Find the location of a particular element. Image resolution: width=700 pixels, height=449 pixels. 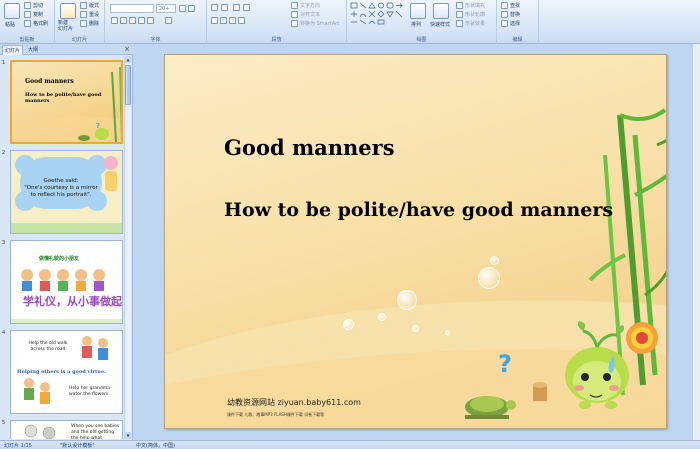

close-panel-icon: × is located at coordinates (127, 49).